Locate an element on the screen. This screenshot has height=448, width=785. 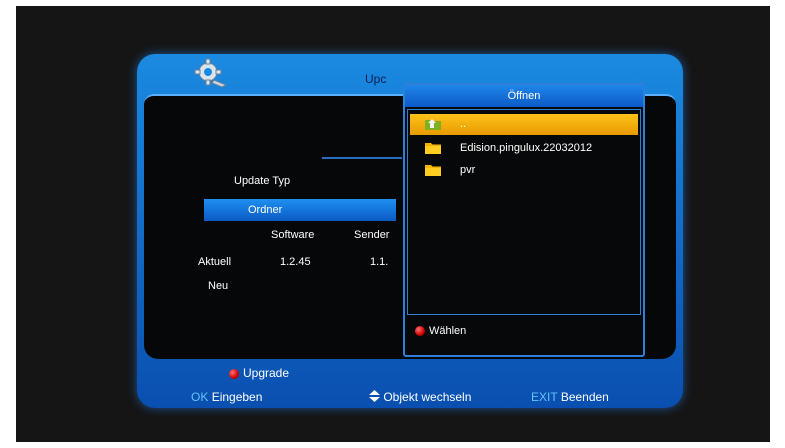
folder-option-selected: Ordner is located at coordinates (300, 210).